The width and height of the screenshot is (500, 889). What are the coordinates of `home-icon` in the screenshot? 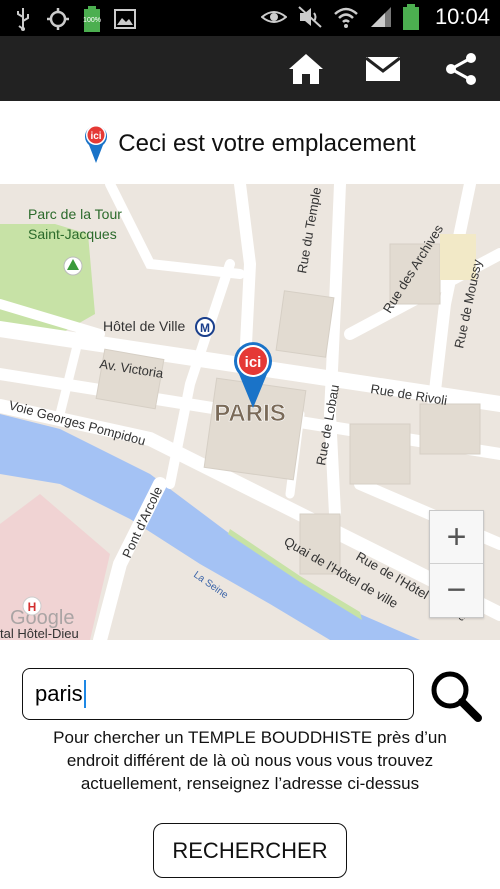 It's located at (306, 69).